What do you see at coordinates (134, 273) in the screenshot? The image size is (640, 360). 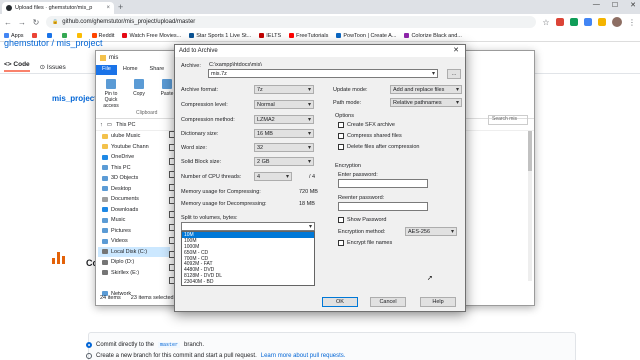 I see `nav-item: Skirllex (E:)` at bounding box center [134, 273].